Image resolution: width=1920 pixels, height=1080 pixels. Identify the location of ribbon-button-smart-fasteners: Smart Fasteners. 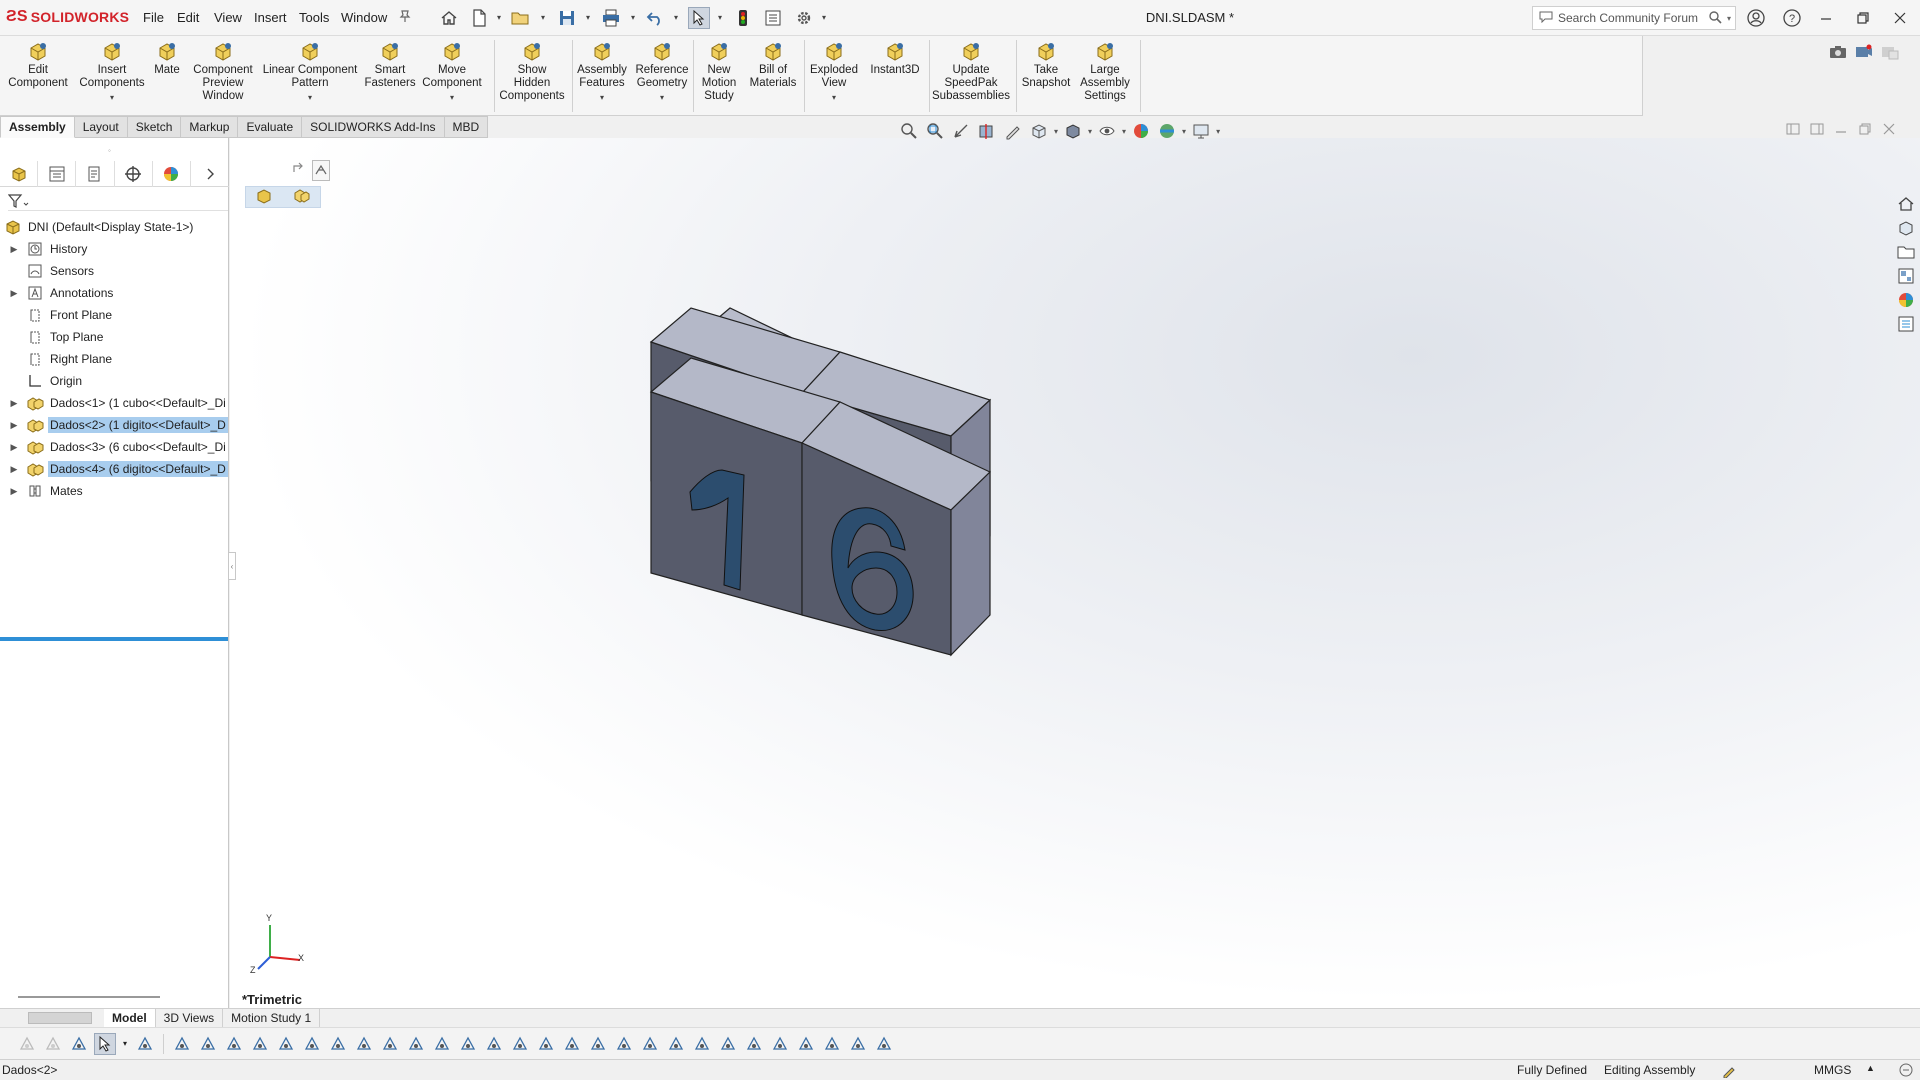
(390, 65).